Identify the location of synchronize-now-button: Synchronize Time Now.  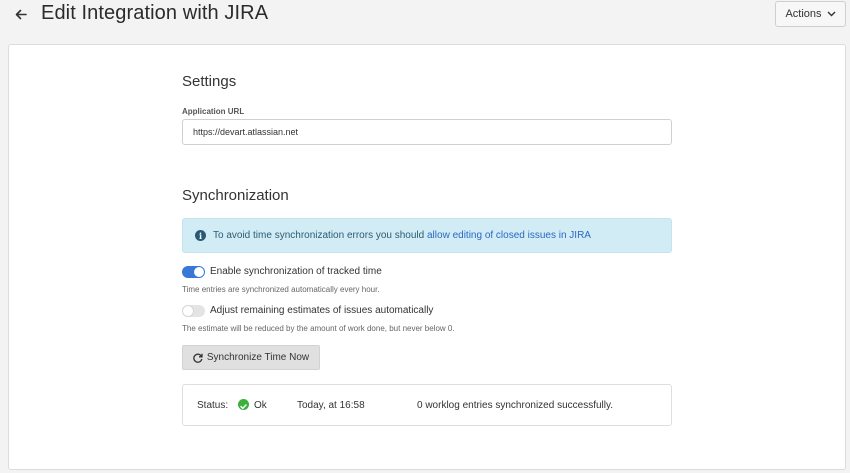
(251, 357).